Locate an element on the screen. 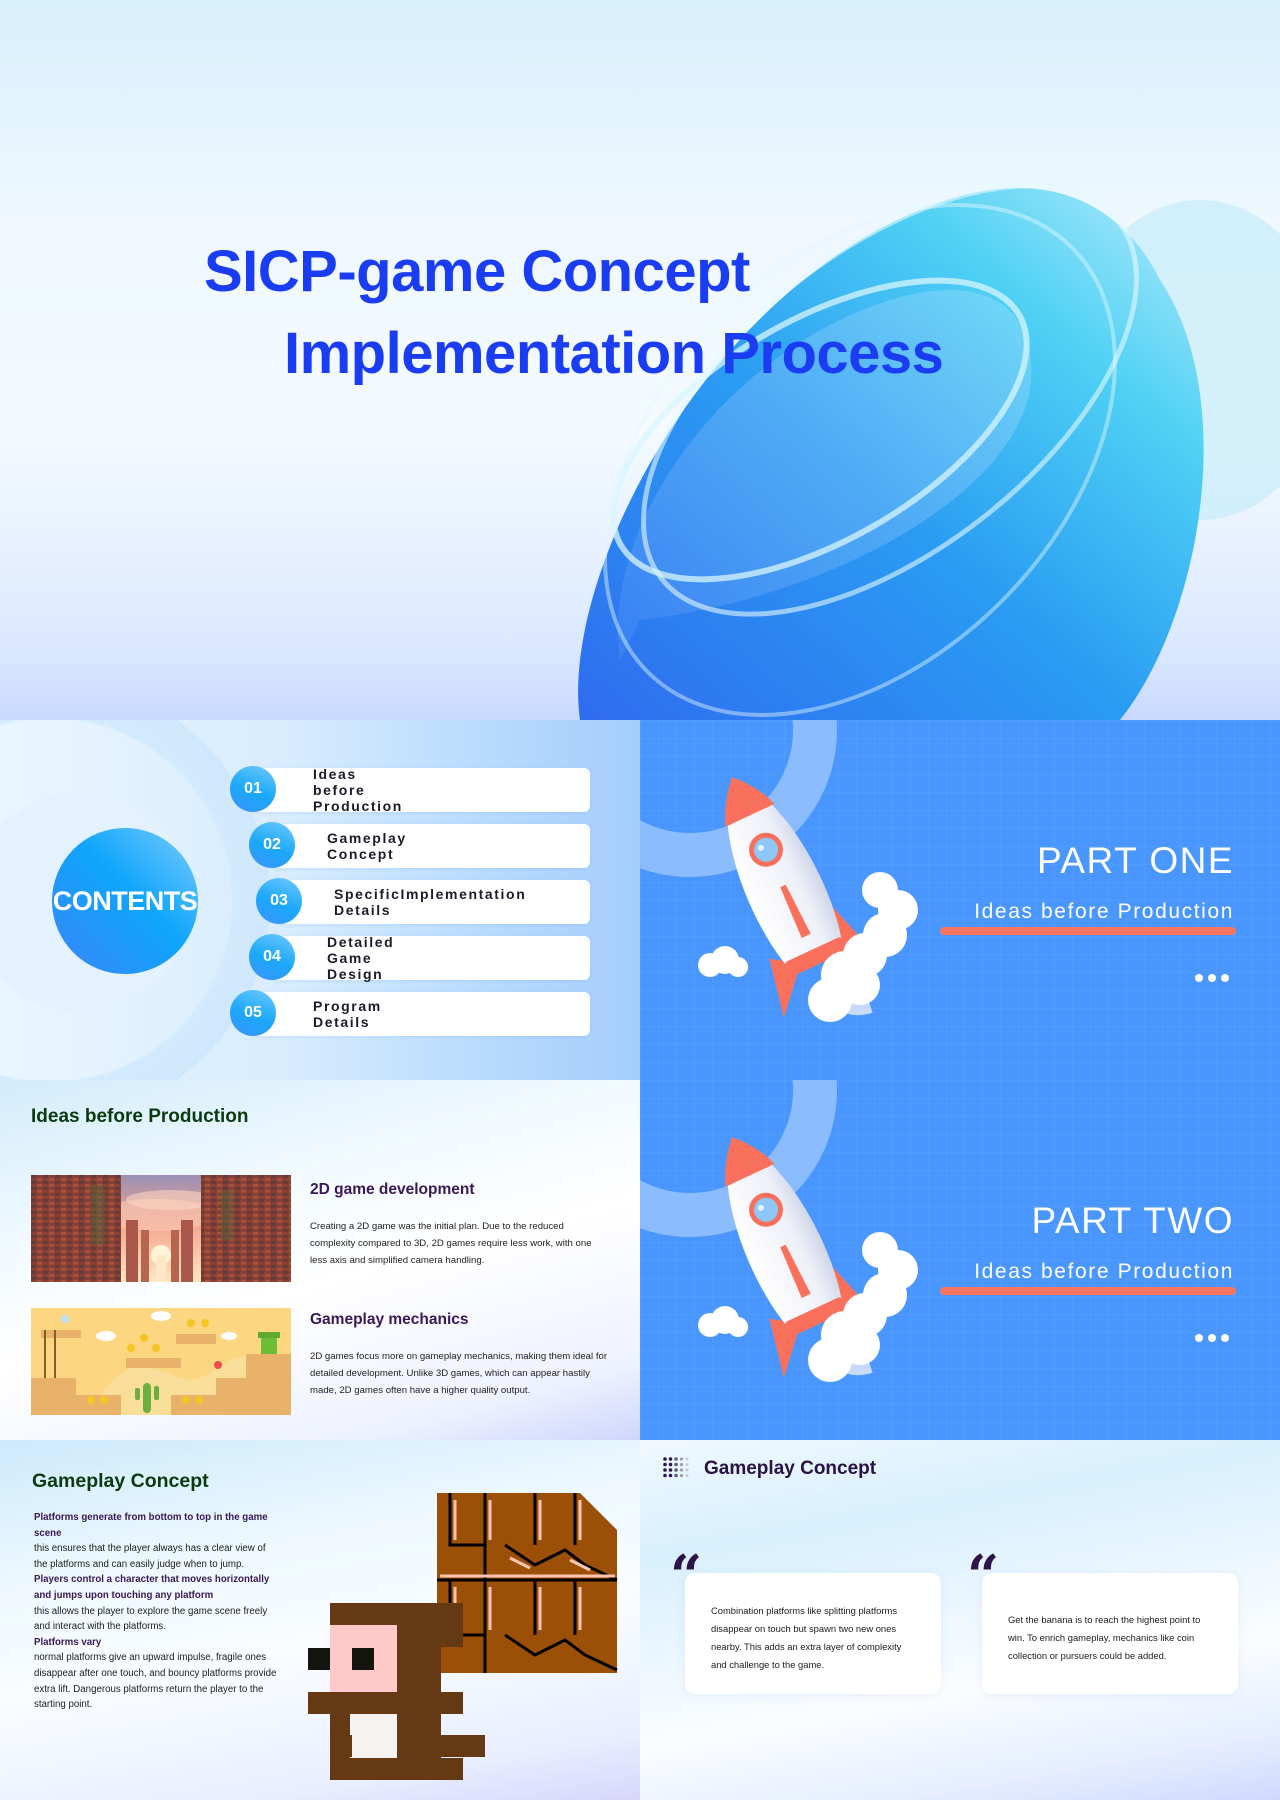 This screenshot has width=1280, height=1800. dot-grid-icon is located at coordinates (676, 1467).